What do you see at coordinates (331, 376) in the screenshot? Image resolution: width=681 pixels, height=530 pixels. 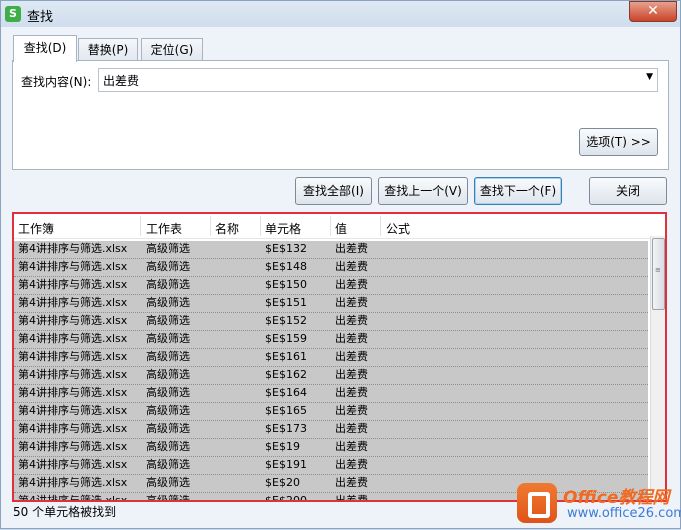 I see `result-row: 第4讲排序与筛选.xlsx 高级筛选 $E$162 出差费` at bounding box center [331, 376].